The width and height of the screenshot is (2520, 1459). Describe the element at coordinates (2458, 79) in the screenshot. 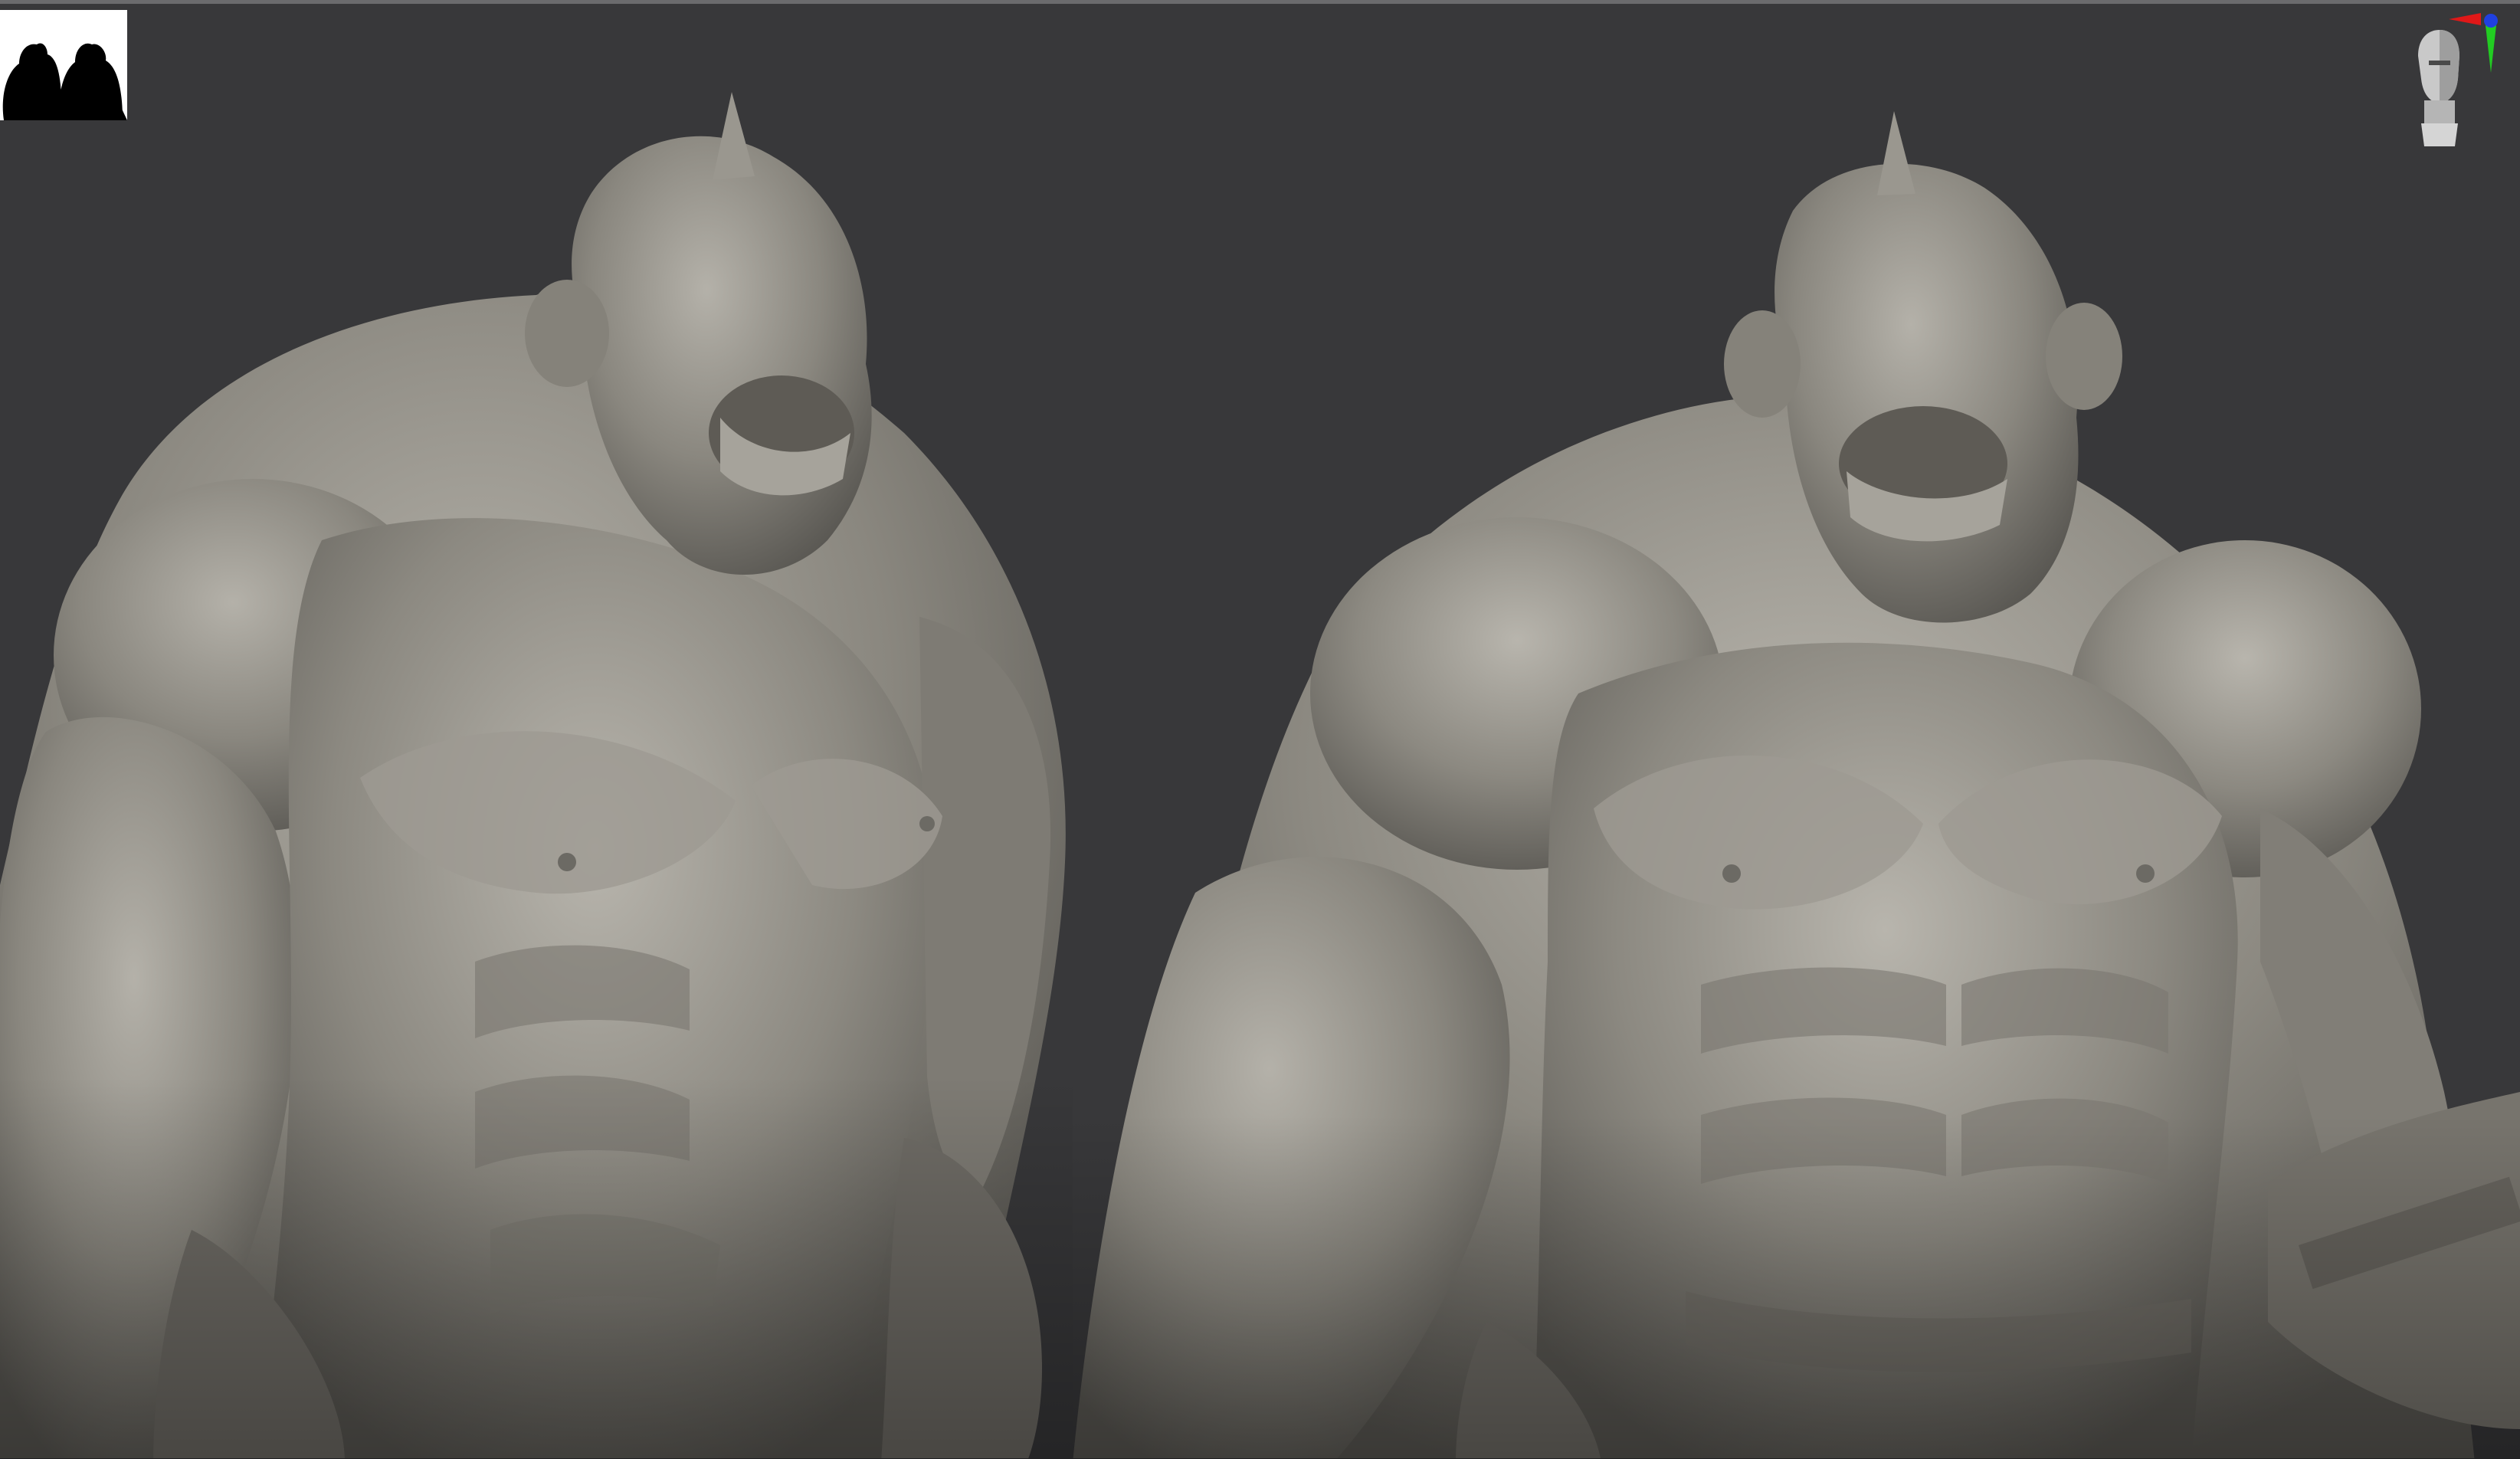

I see `gizmo-graphic` at that location.